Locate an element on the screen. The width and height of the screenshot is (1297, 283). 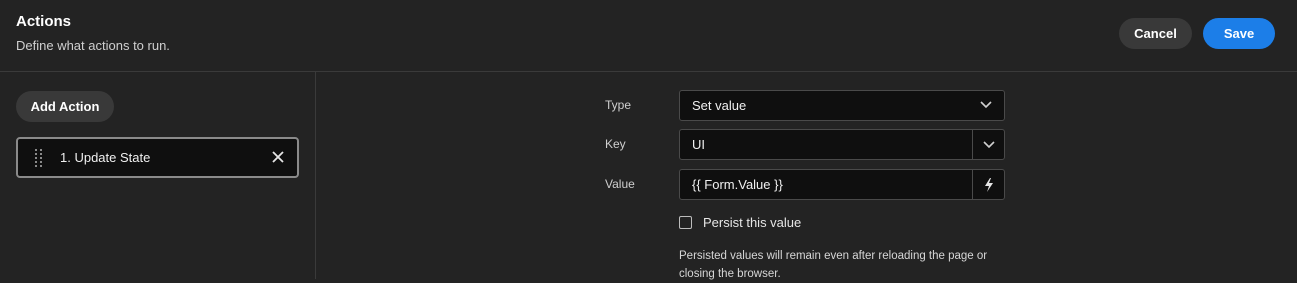
type-label: Type is located at coordinates (618, 105).